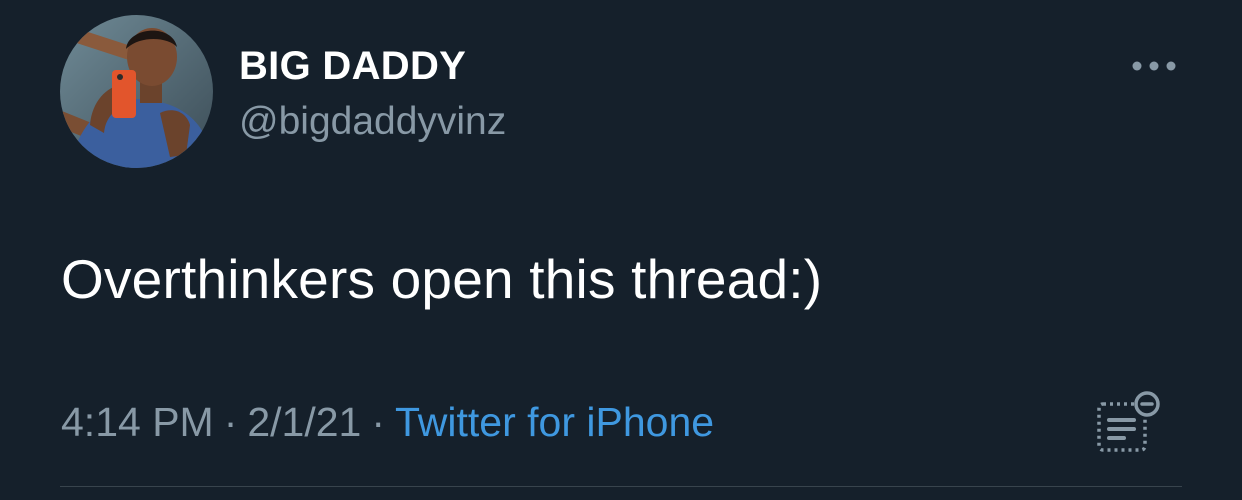 The width and height of the screenshot is (1242, 500). Describe the element at coordinates (137, 422) in the screenshot. I see `tweet-time: 4:14 PM` at that location.